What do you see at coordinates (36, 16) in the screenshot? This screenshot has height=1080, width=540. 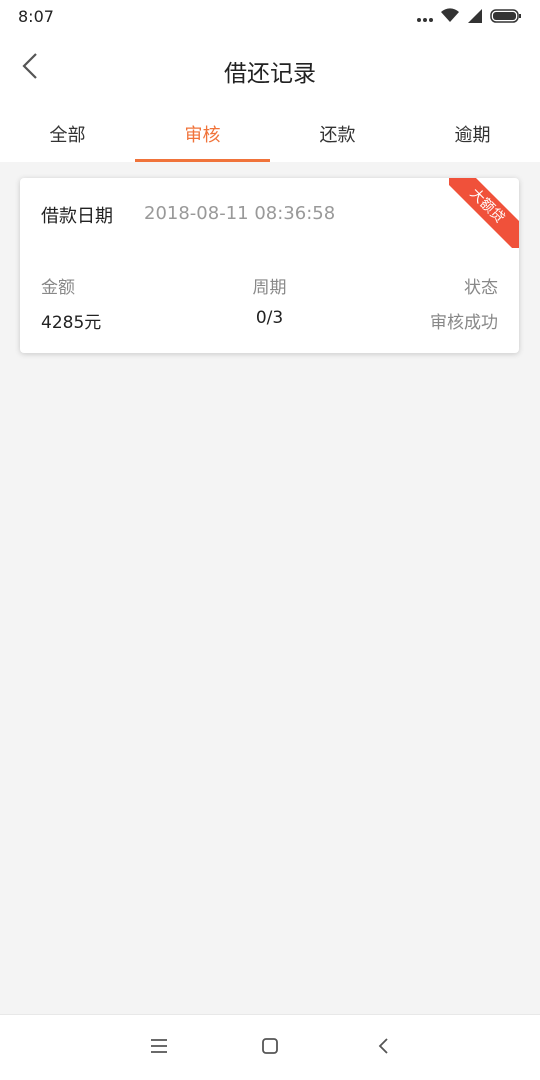 I see `status-time: 8:07` at bounding box center [36, 16].